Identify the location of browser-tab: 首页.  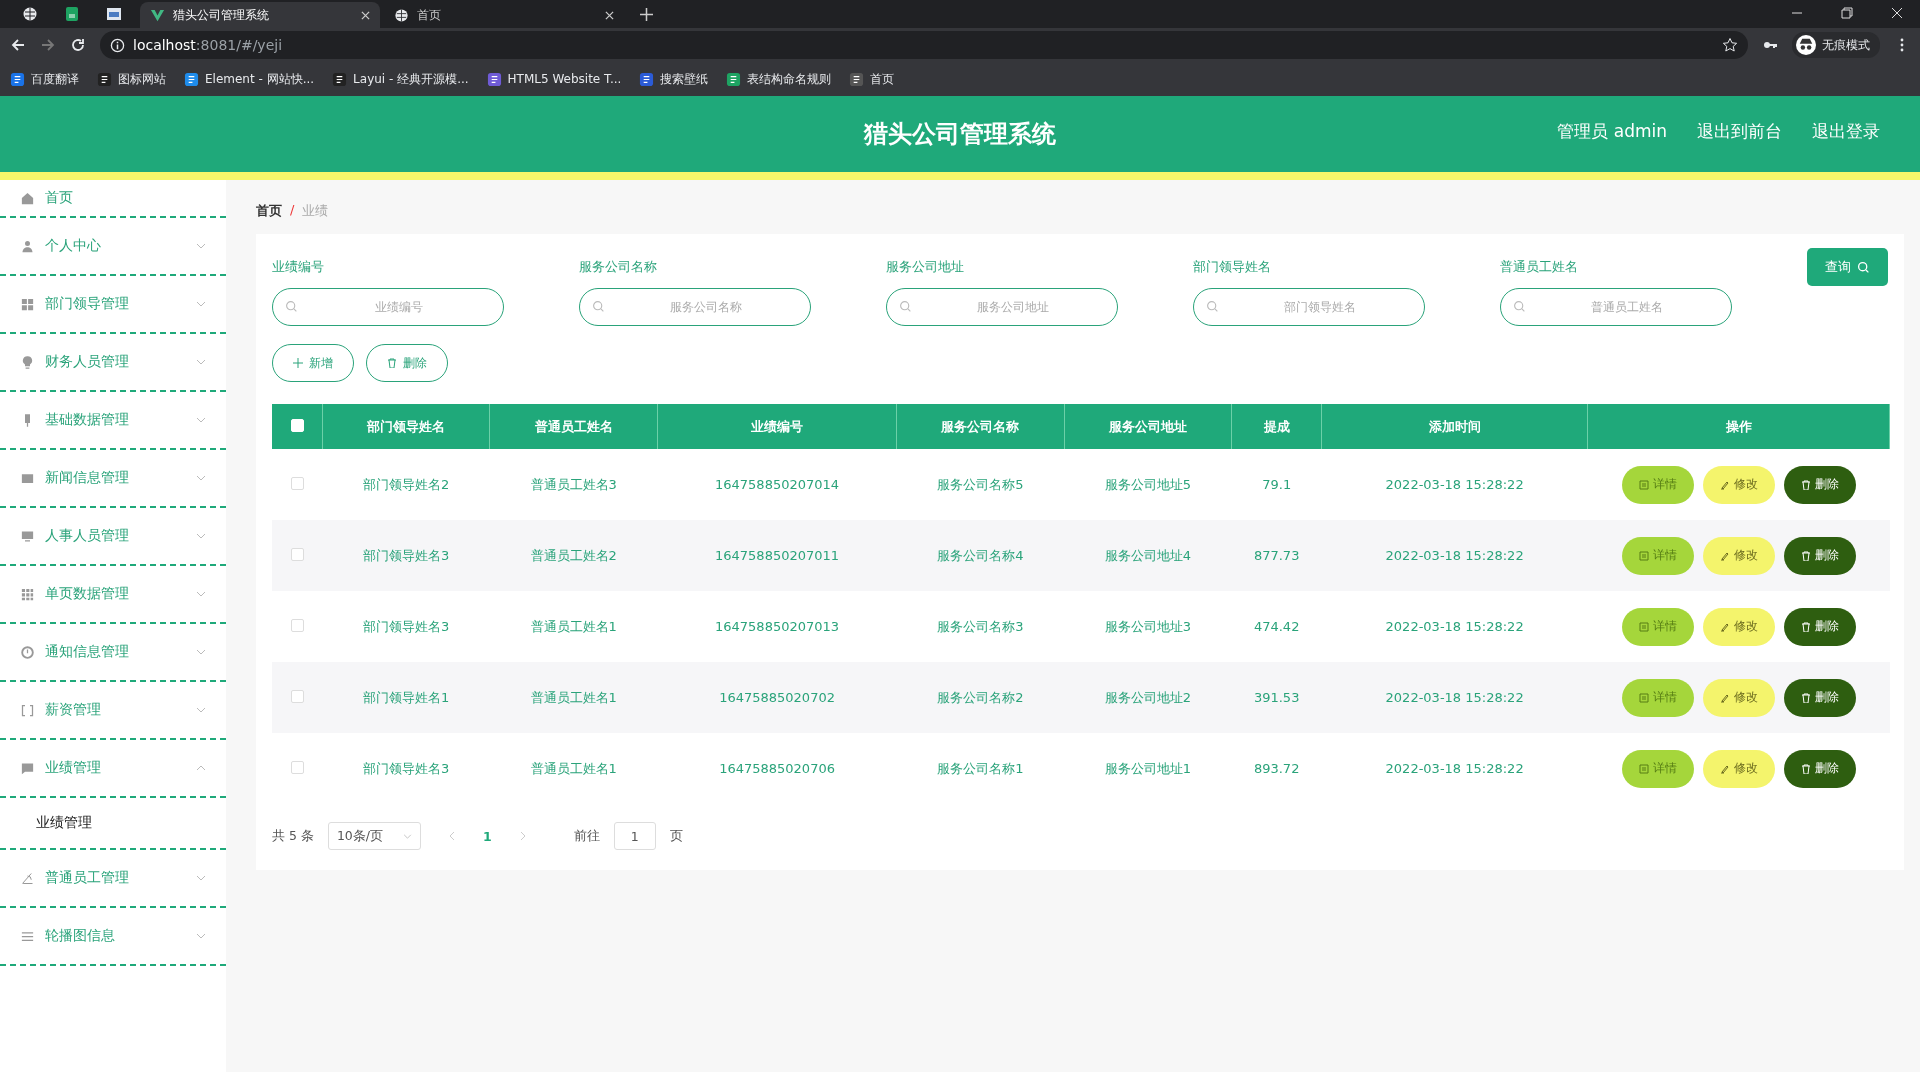
(504, 15).